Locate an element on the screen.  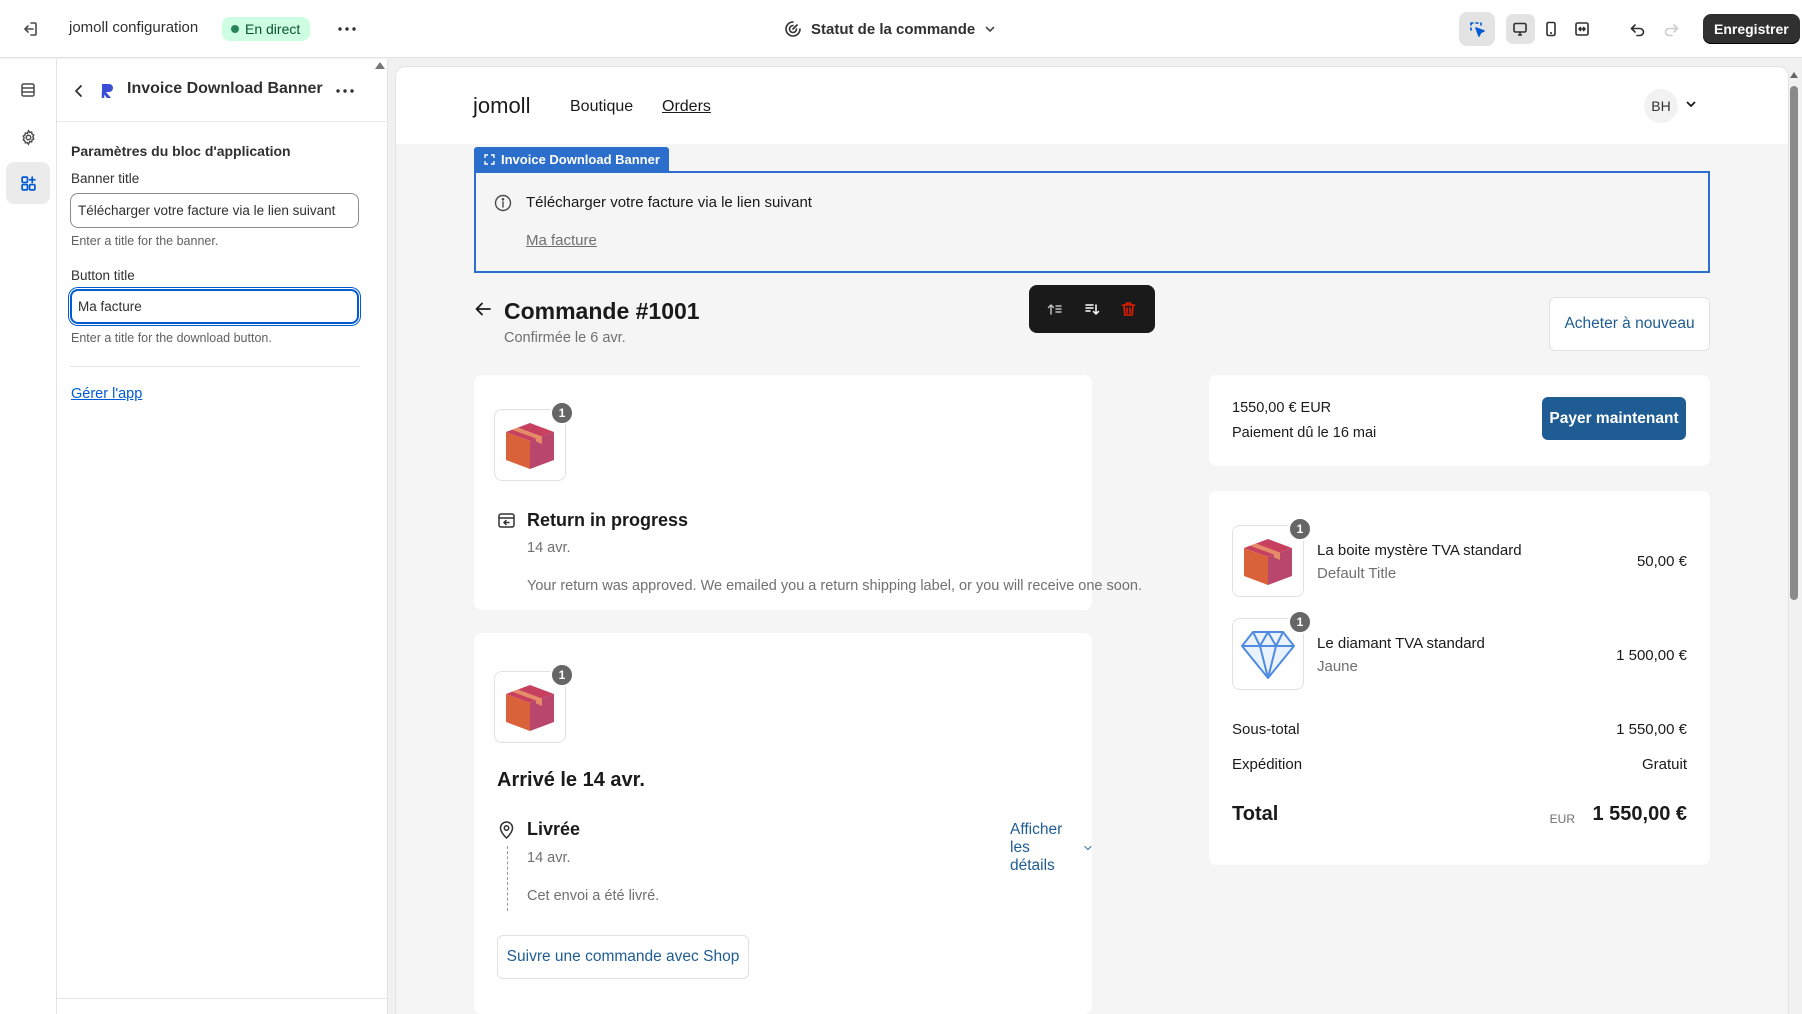
return-status-title: Return in progress is located at coordinates (608, 520).